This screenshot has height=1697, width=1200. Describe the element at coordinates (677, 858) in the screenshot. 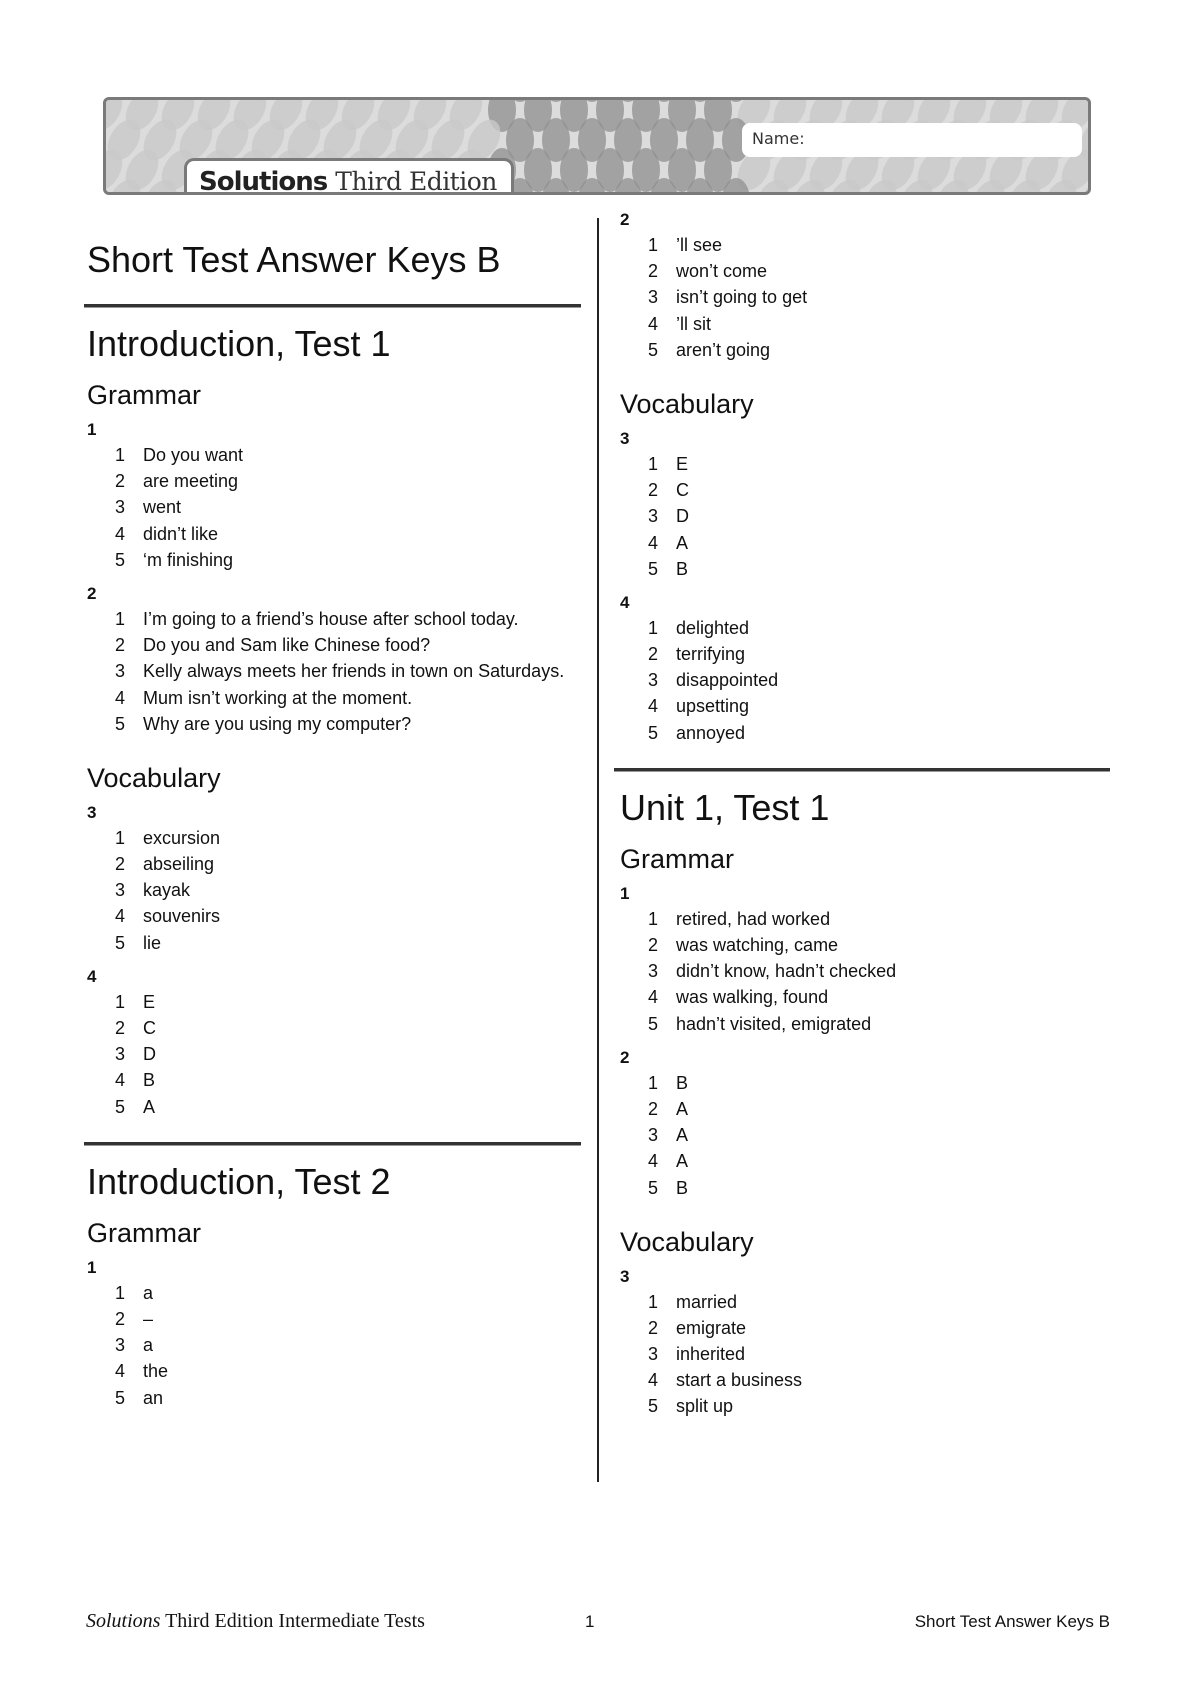

I see `section-heading: Grammar` at that location.